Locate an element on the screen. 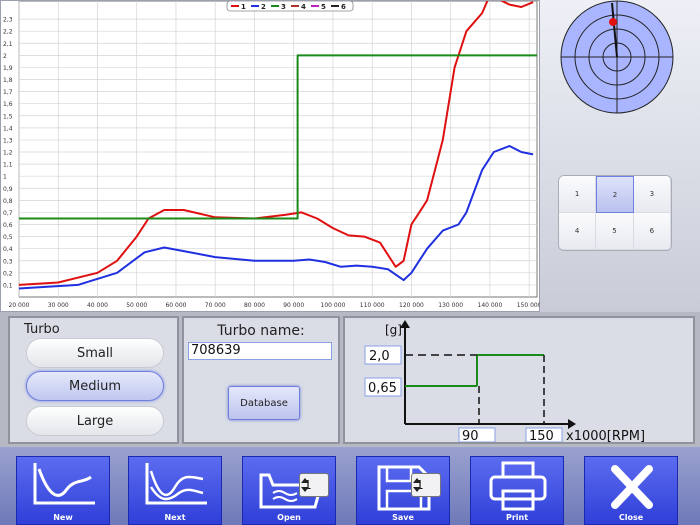  profile-x-switch: 90 is located at coordinates (470, 435).